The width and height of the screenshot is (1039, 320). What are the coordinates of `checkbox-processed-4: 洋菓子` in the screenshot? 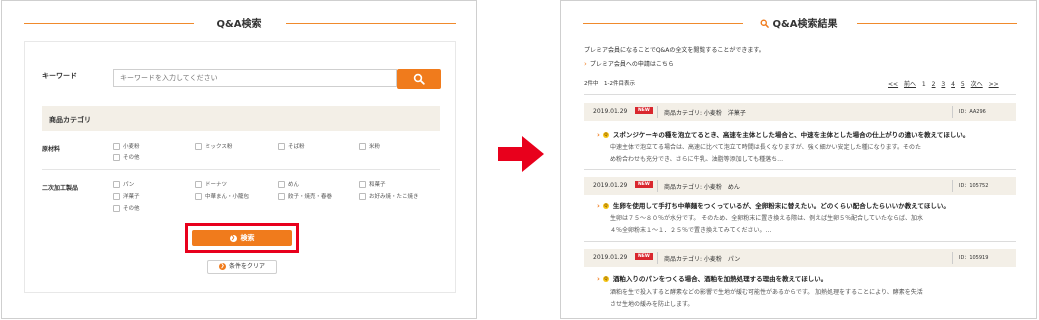 It's located at (126, 196).